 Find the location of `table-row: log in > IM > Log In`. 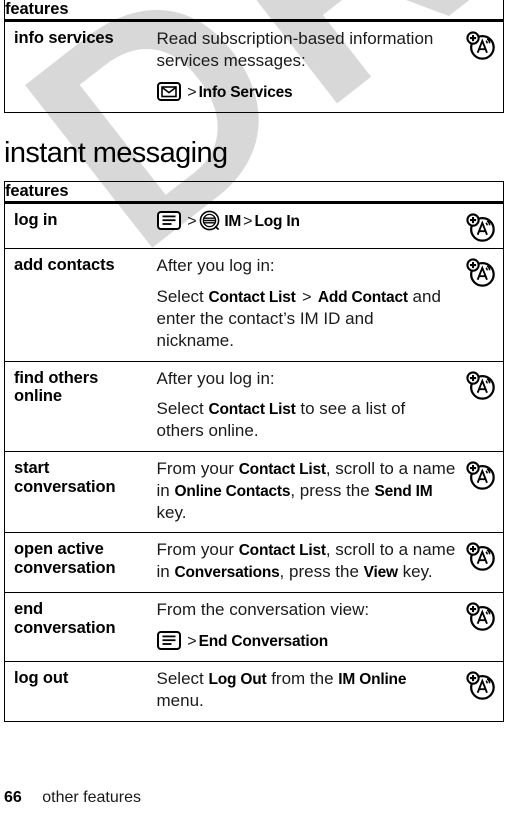

table-row: log in > IM > Log In is located at coordinates (254, 225).